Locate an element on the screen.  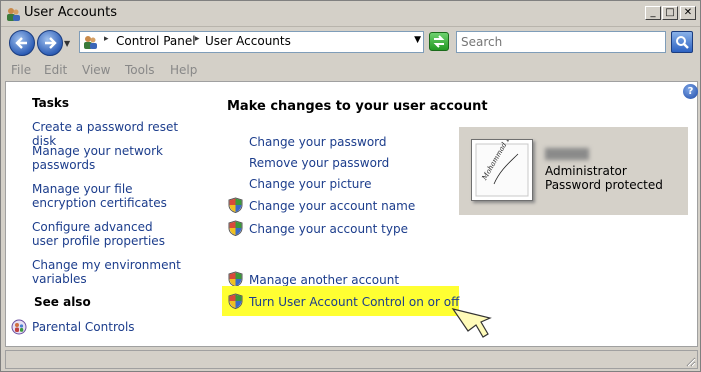
account-role: Administrator is located at coordinates (586, 171).